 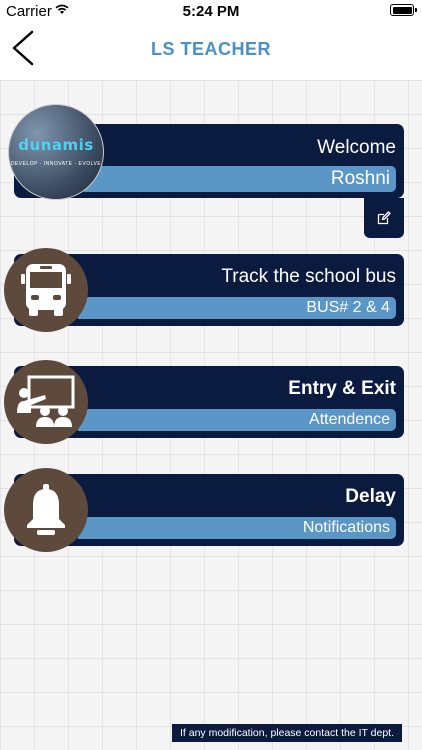 I want to click on classroom-icon-circle, so click(x=46, y=402).